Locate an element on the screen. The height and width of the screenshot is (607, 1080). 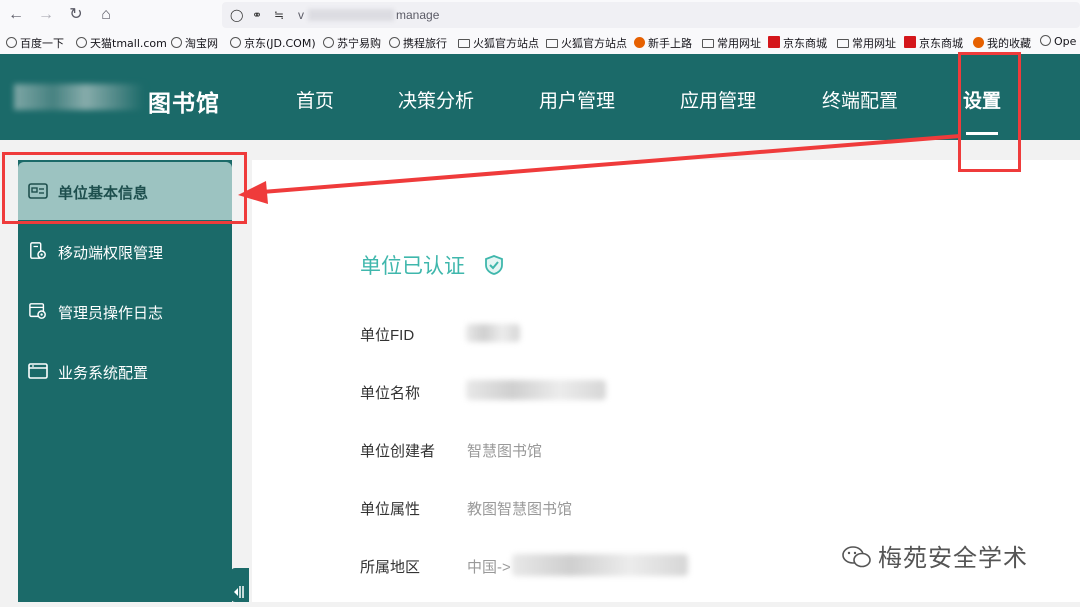
bookmark-item: 携程旅行 is located at coordinates (418, 43).